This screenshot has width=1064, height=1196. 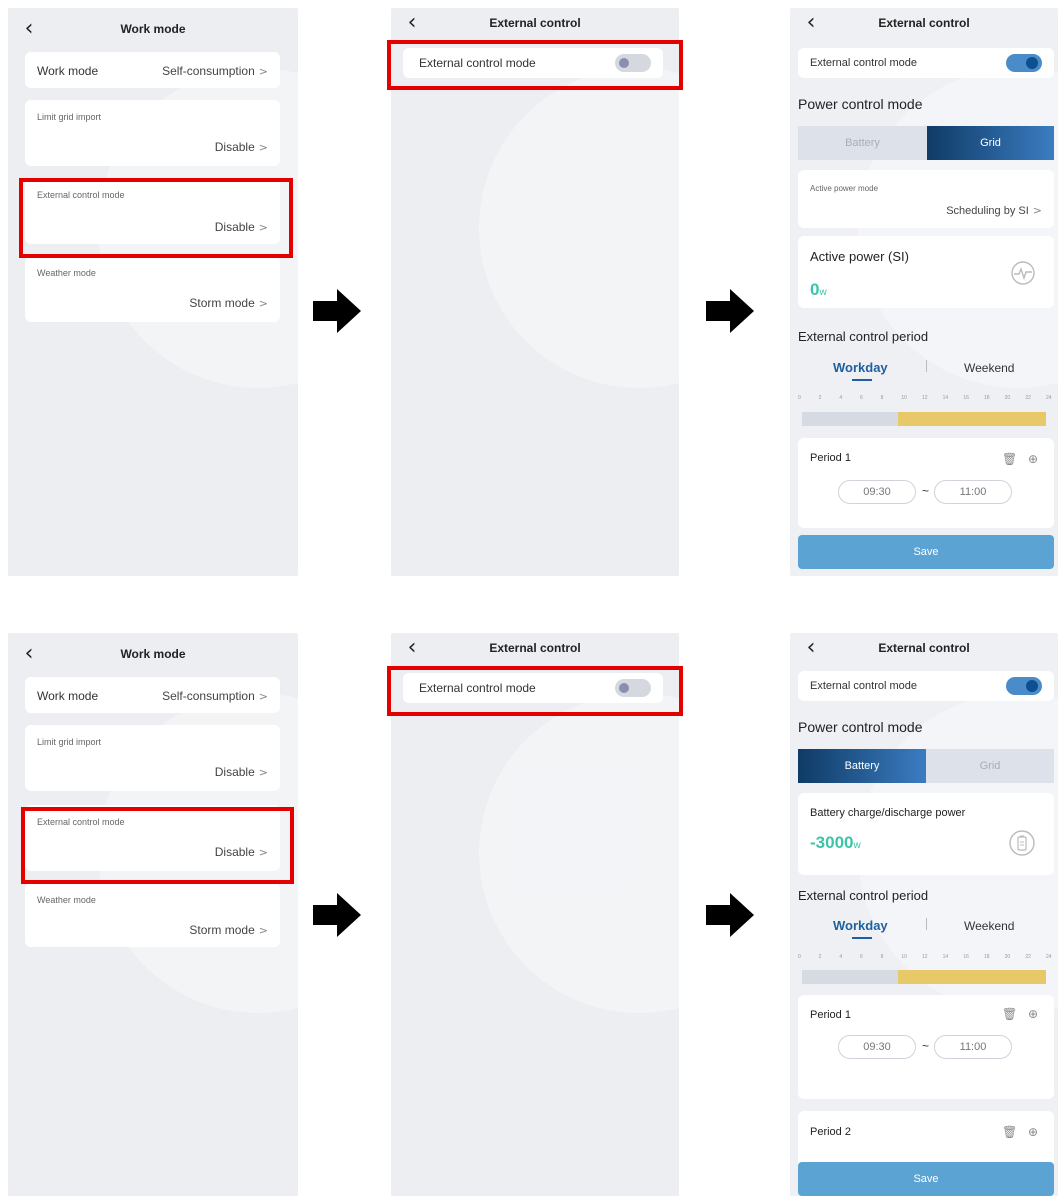 What do you see at coordinates (945, 957) in the screenshot?
I see `timeline-tick-label: 14` at bounding box center [945, 957].